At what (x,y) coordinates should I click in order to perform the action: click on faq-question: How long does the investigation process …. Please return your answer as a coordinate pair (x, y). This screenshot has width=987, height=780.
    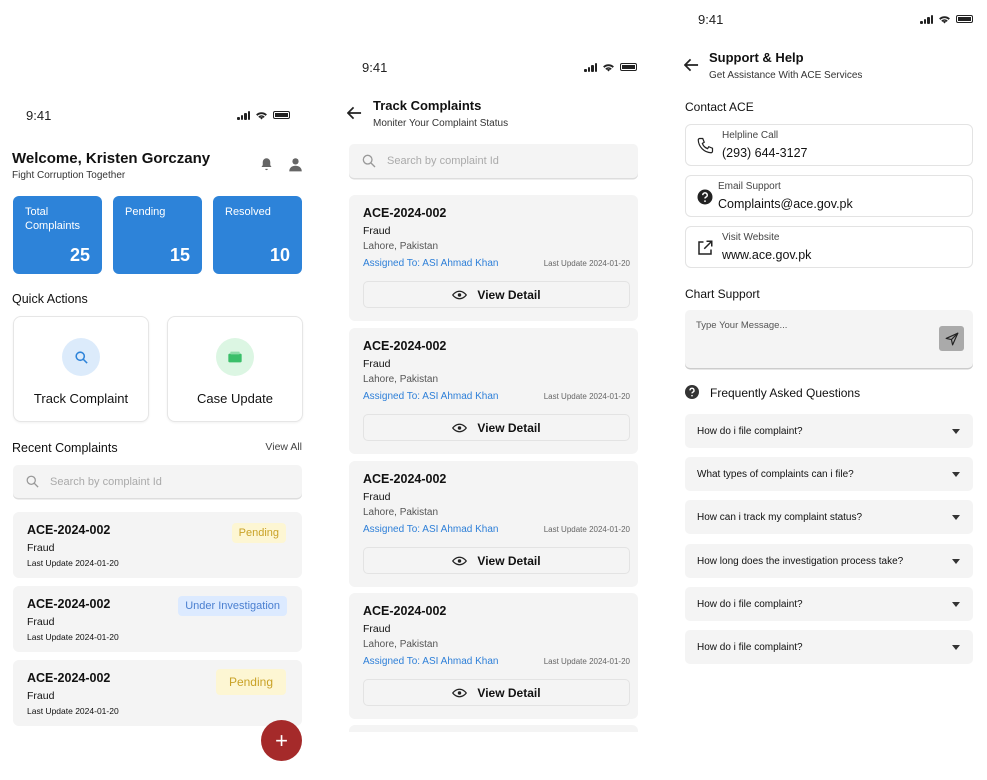
    Looking at the image, I should click on (800, 561).